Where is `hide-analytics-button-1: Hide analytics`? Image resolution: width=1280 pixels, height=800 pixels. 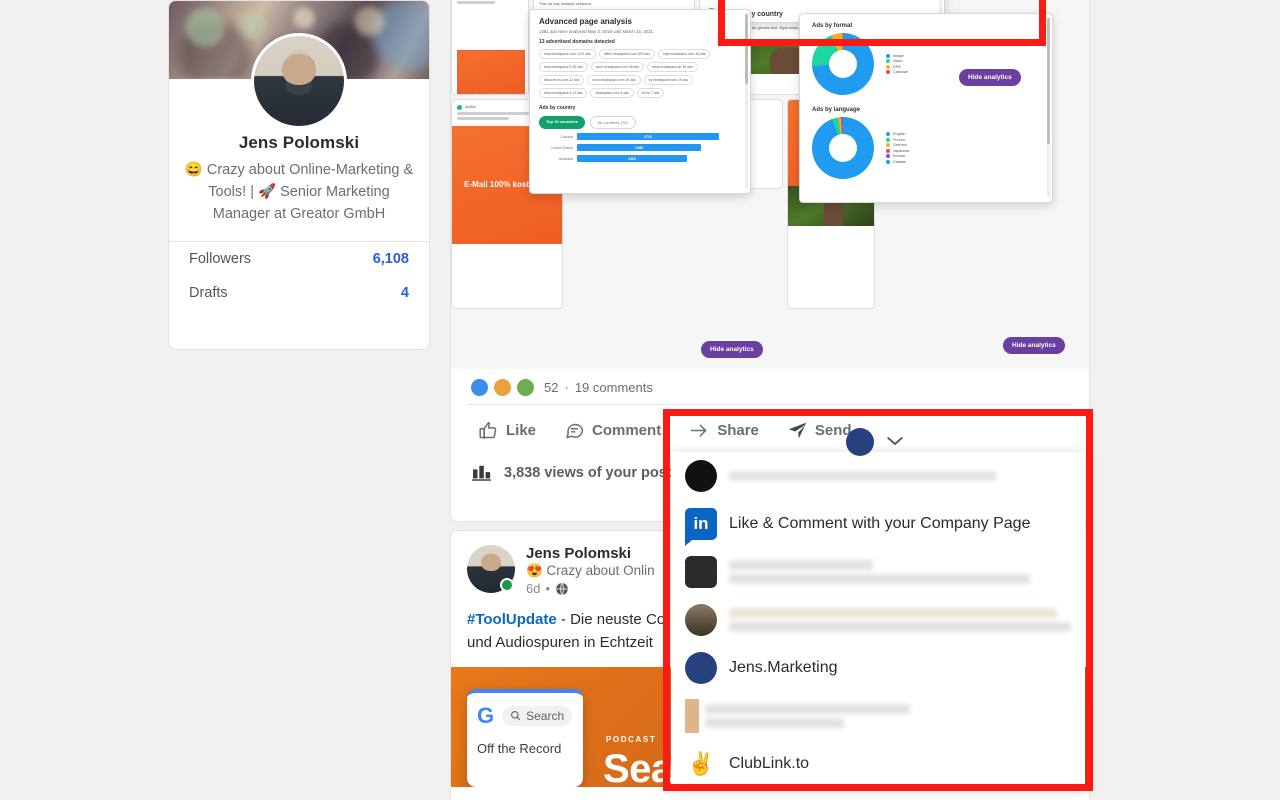 hide-analytics-button-1: Hide analytics is located at coordinates (990, 77).